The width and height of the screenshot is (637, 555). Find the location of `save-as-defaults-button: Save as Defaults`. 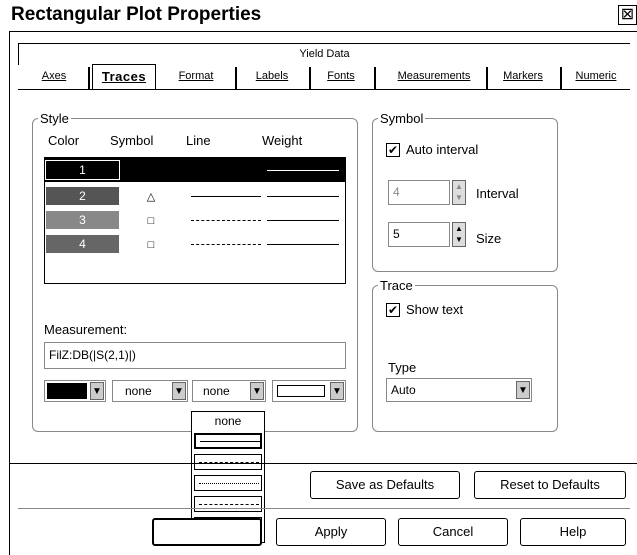

save-as-defaults-button: Save as Defaults is located at coordinates (385, 485).